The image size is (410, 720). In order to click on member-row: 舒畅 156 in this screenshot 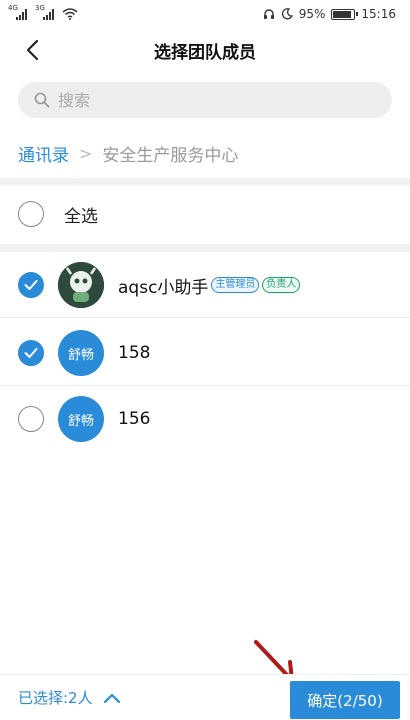, I will do `click(205, 419)`.